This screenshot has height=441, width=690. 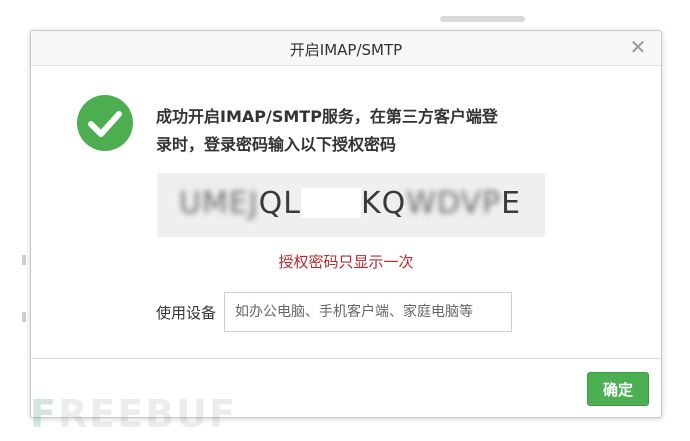 What do you see at coordinates (219, 203) in the screenshot?
I see `auth-code-blurred-prefix: UMEJ` at bounding box center [219, 203].